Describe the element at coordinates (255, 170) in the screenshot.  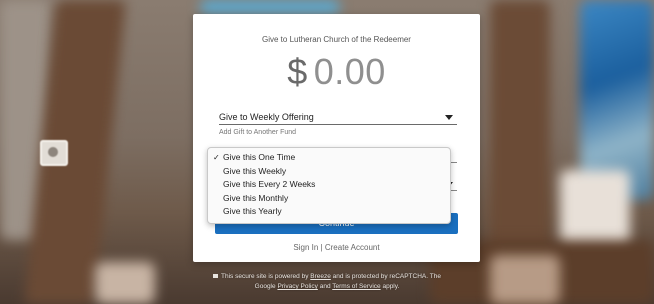
I see `option-label: Give this Weekly` at that location.